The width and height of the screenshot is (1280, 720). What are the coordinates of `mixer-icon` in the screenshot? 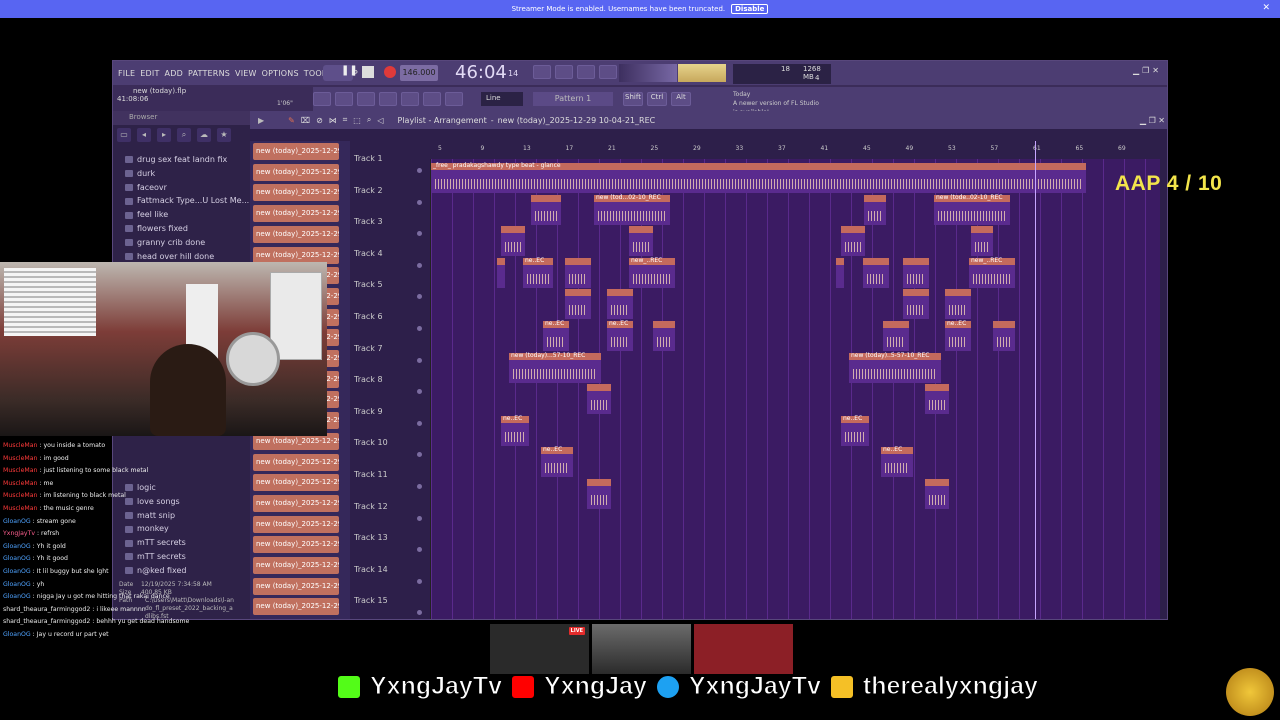 It's located at (388, 99).